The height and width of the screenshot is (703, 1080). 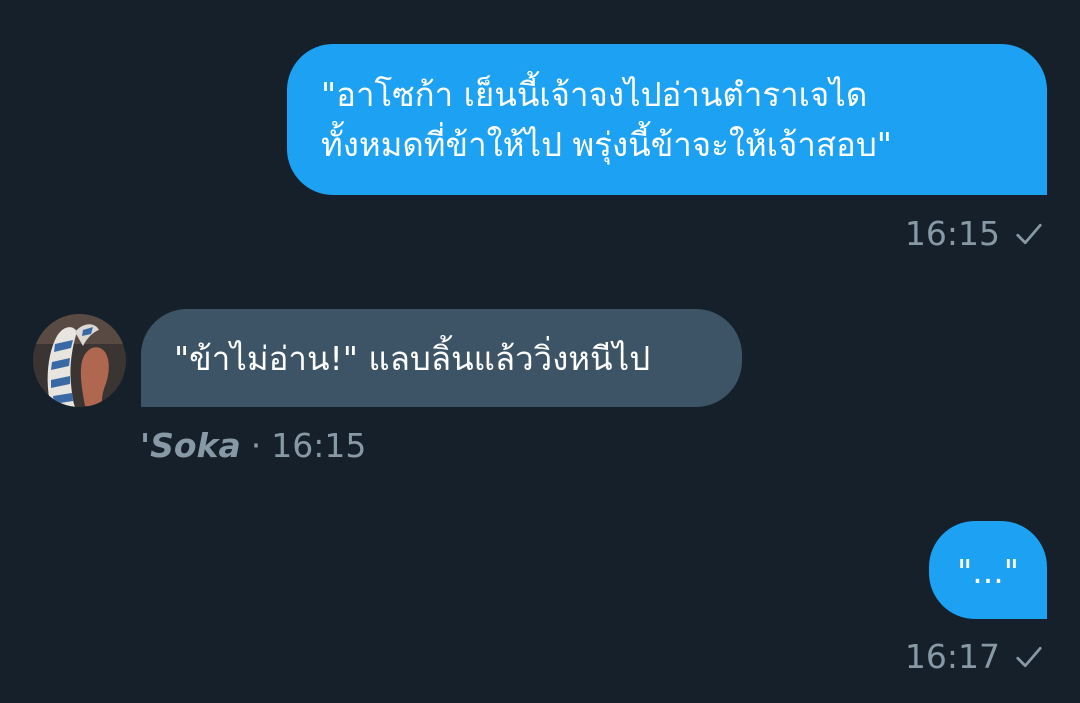 I want to click on message-timestamp: 16:17, so click(x=952, y=656).